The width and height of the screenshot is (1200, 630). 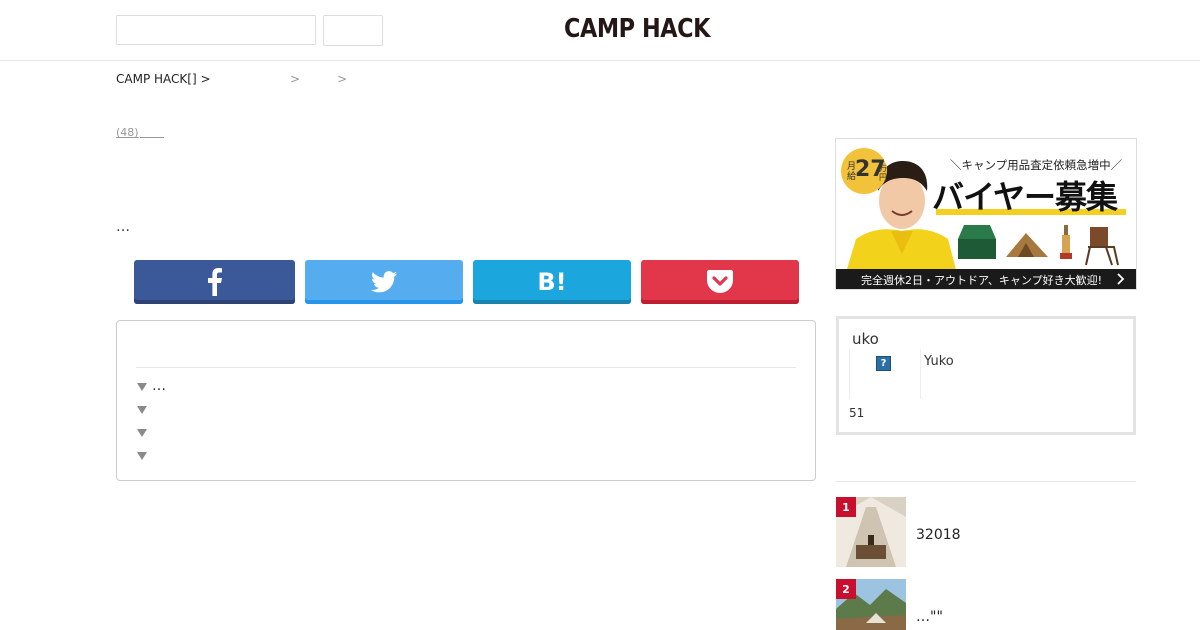 I want to click on author-name-heading: uko, so click(x=865, y=339).